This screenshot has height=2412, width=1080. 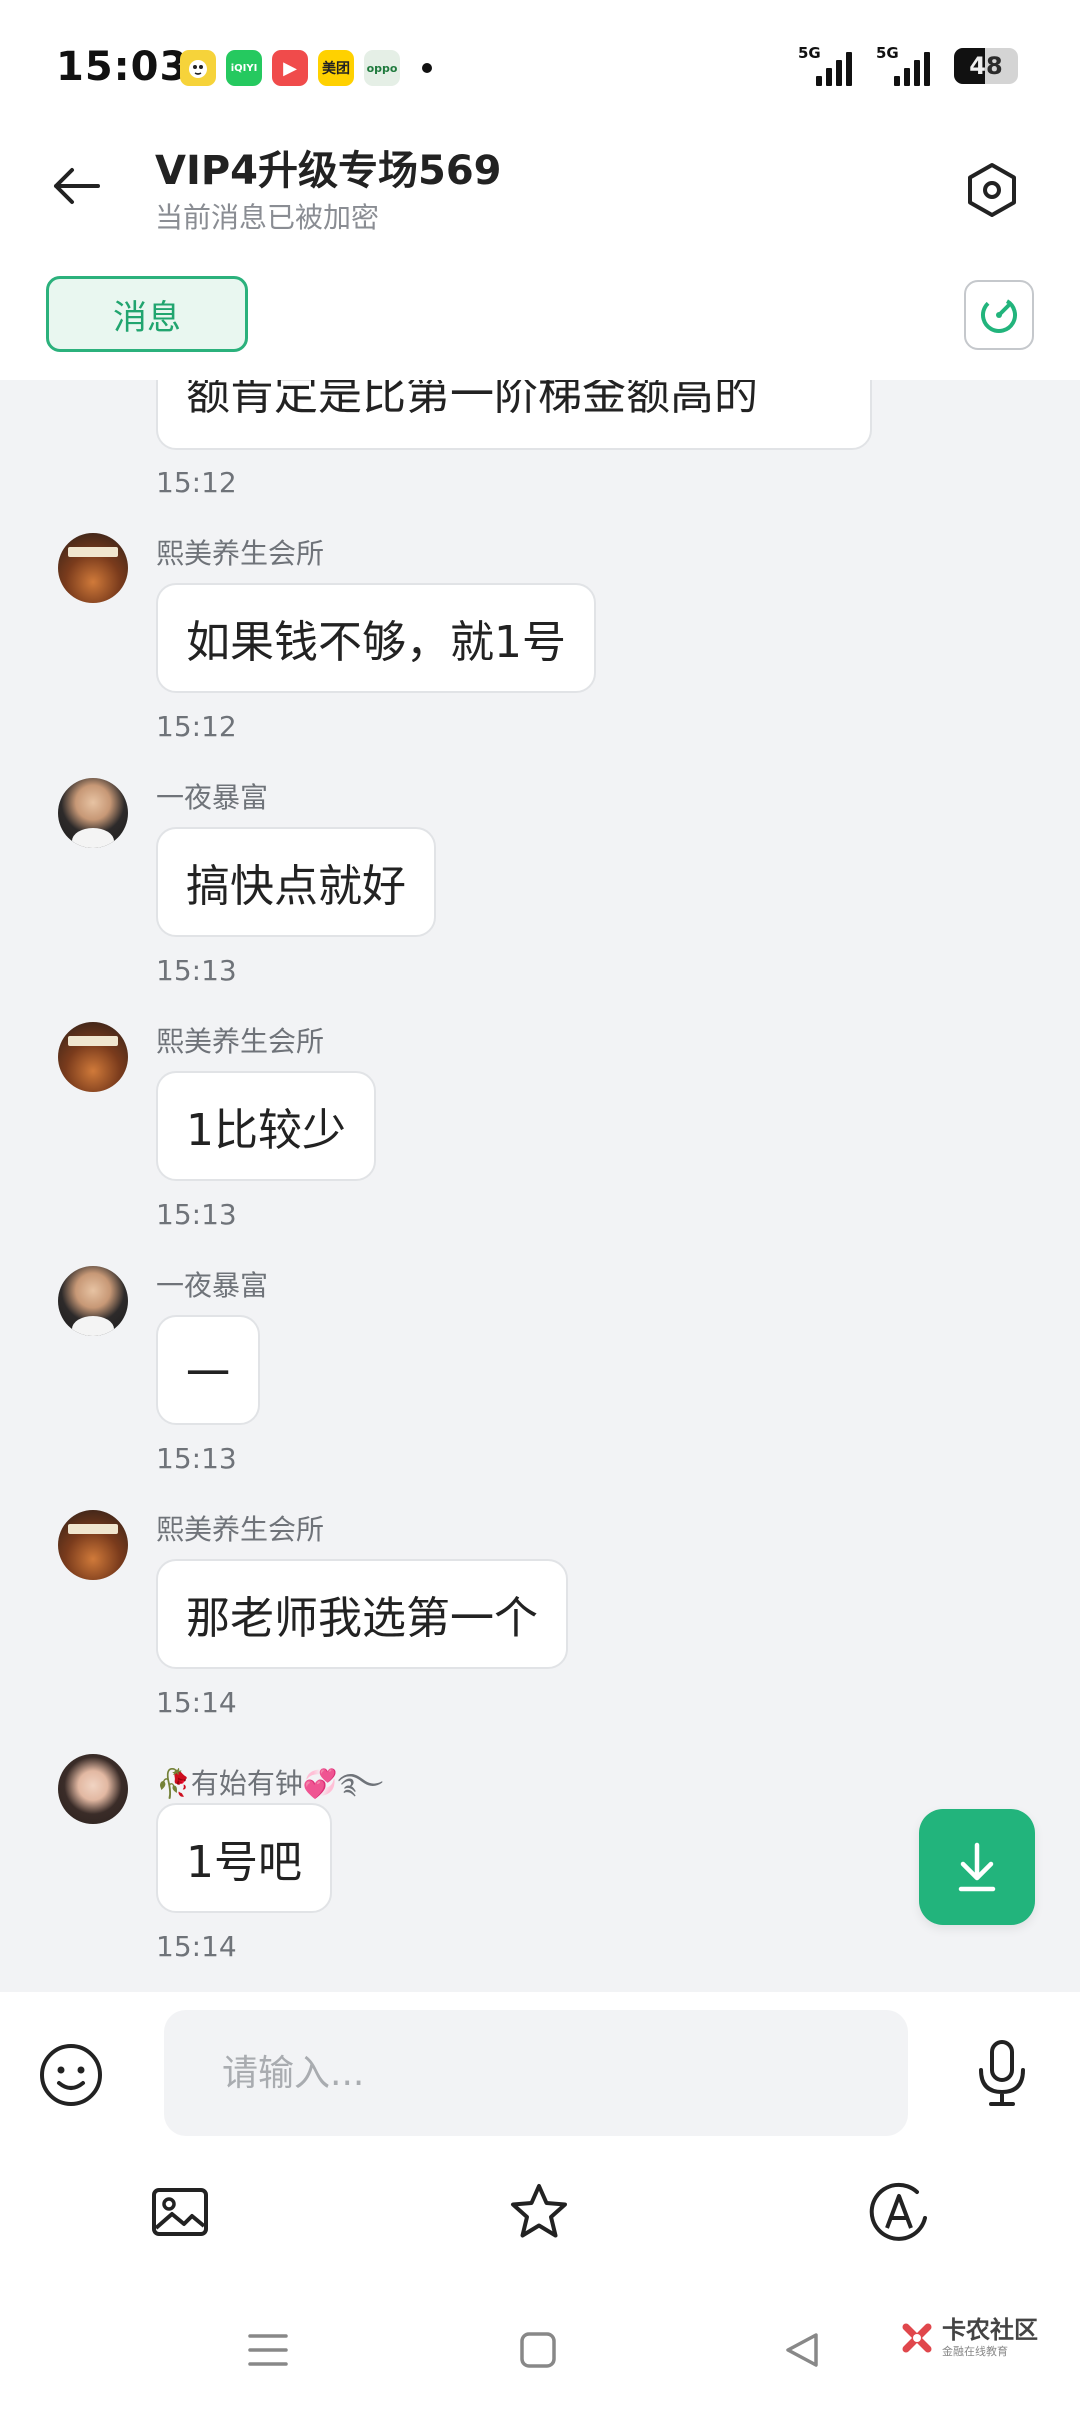 I want to click on signal-icon: 5G, so click(x=827, y=65).